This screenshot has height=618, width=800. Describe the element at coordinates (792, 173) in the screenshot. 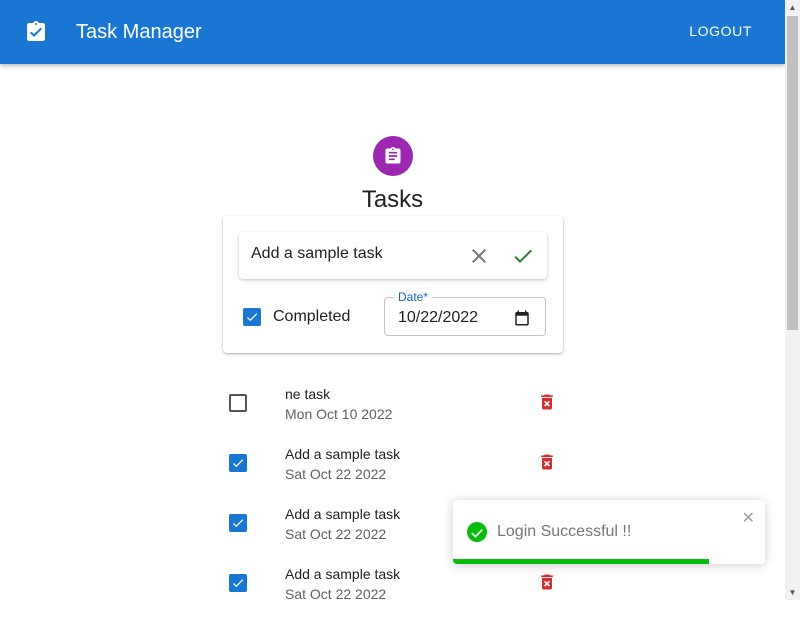

I see `scrollbar-thumb` at that location.